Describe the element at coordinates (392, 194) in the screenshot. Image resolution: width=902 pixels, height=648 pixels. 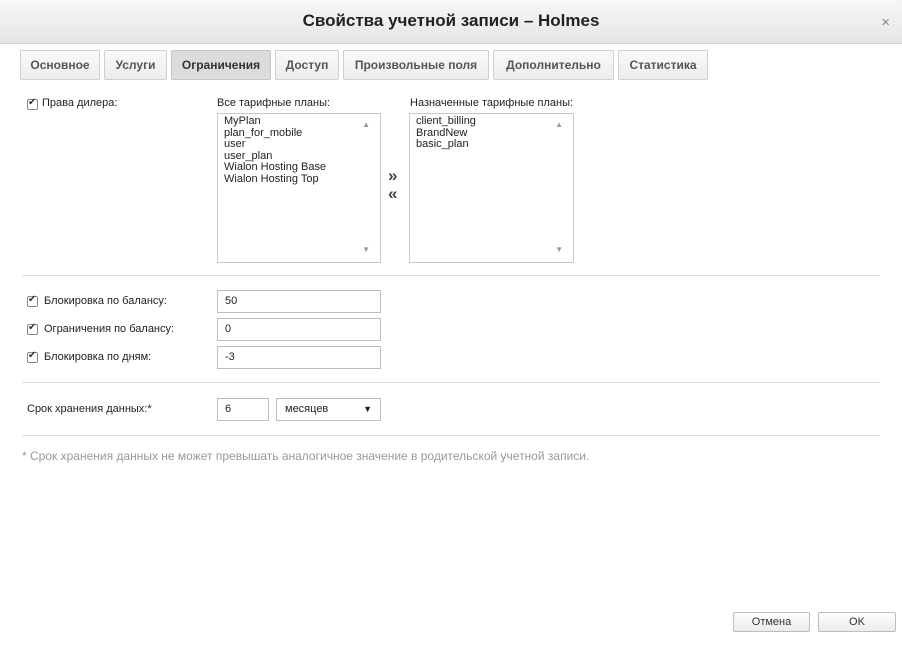
I see `move-left-button: «` at that location.